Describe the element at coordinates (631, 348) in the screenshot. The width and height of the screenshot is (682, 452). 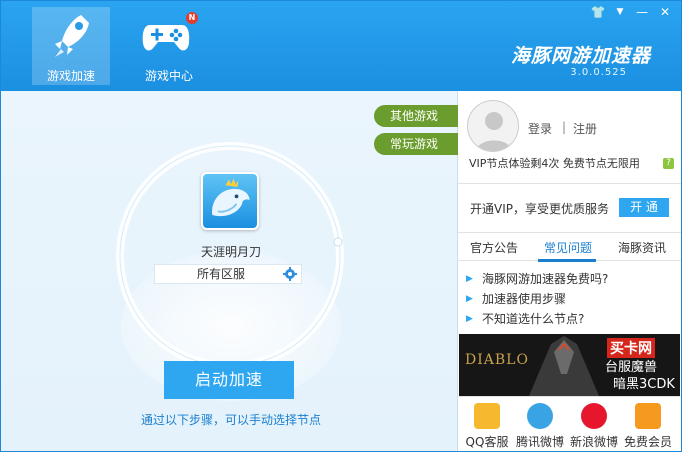
I see `banner-title: 买卡网` at that location.